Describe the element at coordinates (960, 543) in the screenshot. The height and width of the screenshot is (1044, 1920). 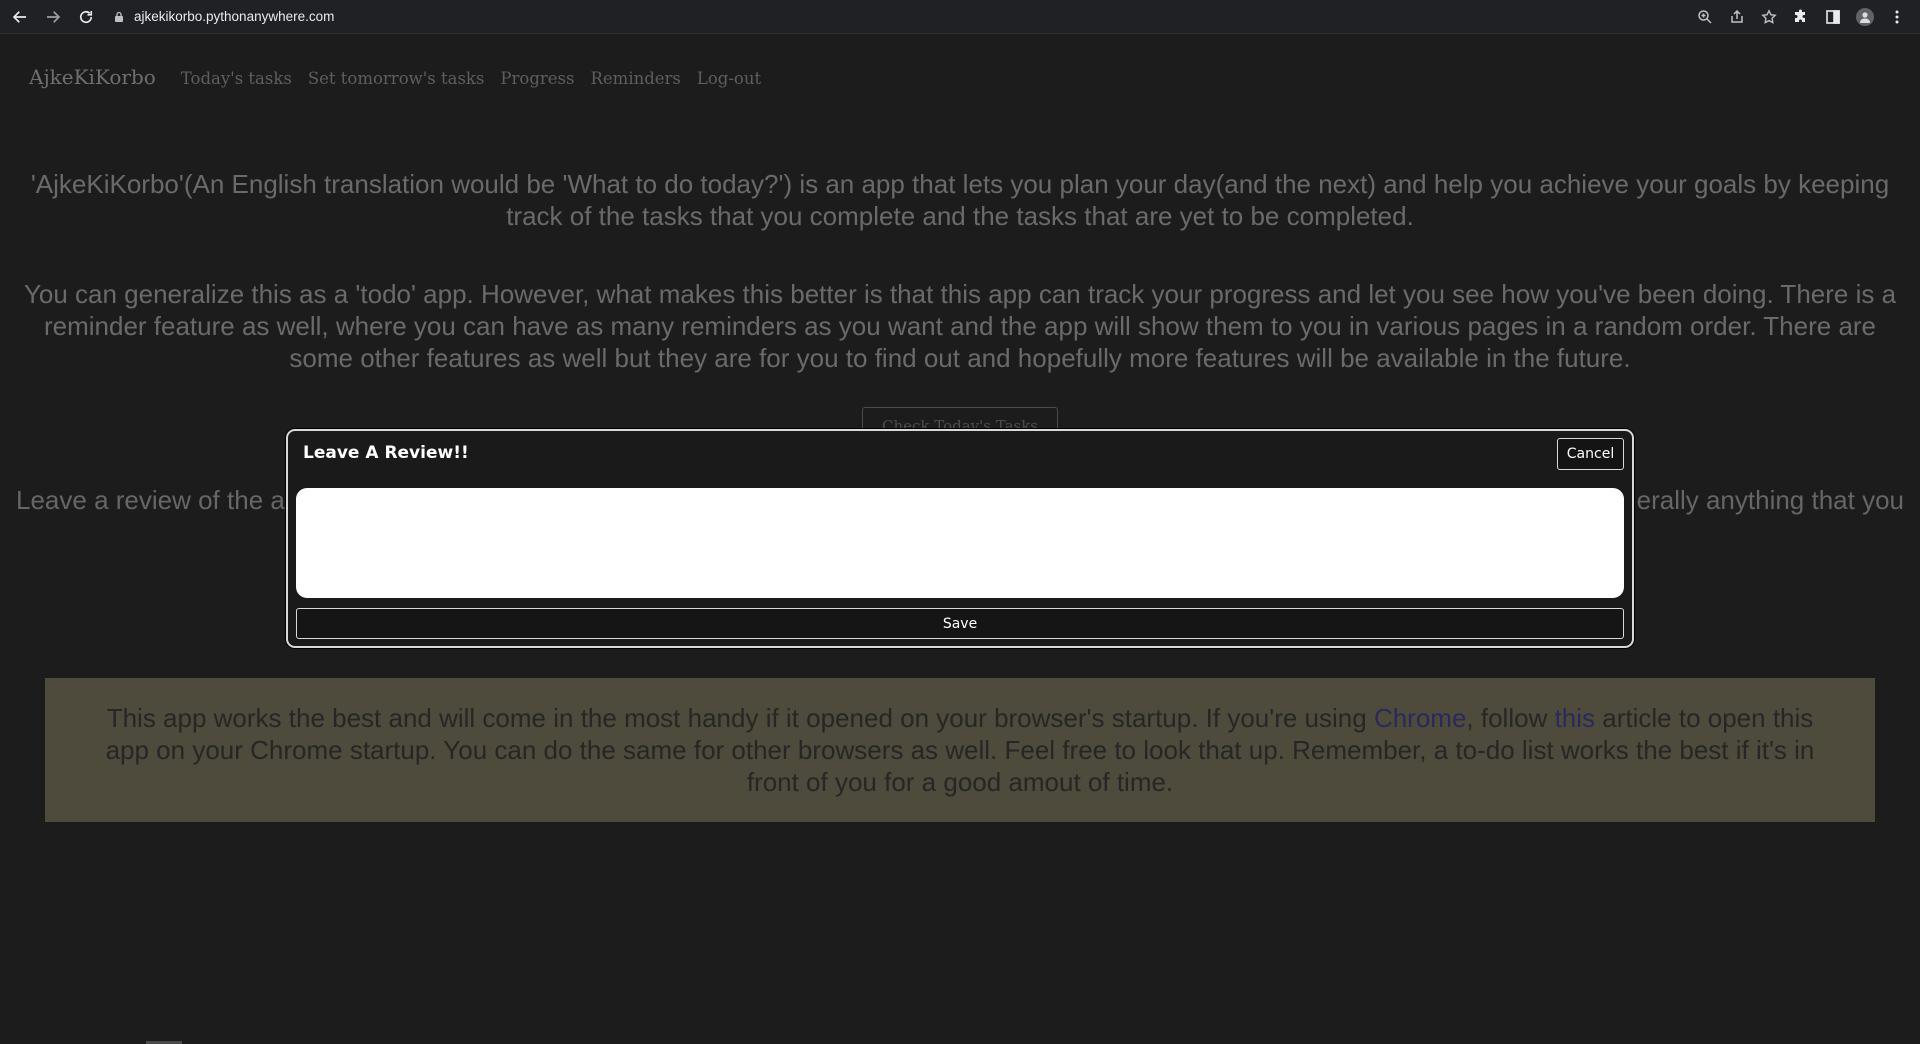
I see `review-textarea` at that location.